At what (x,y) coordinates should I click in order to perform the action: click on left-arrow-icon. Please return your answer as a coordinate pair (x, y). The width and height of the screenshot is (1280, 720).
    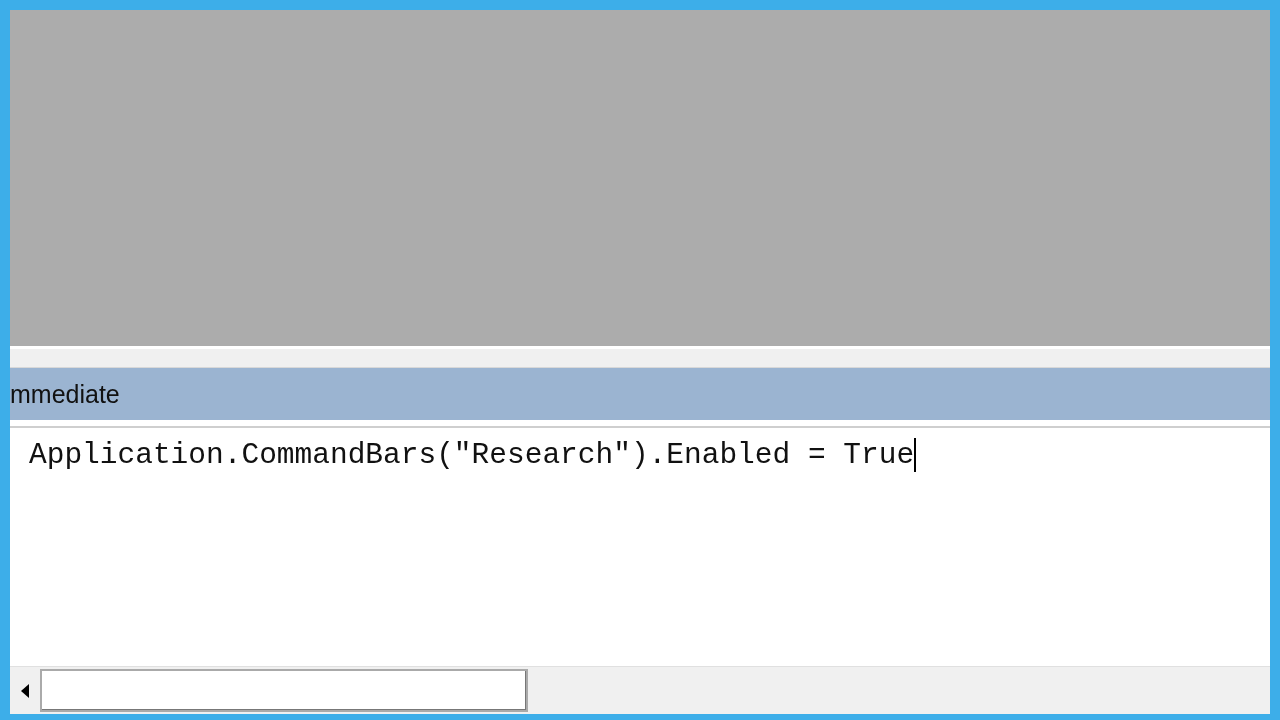
    Looking at the image, I should click on (25, 690).